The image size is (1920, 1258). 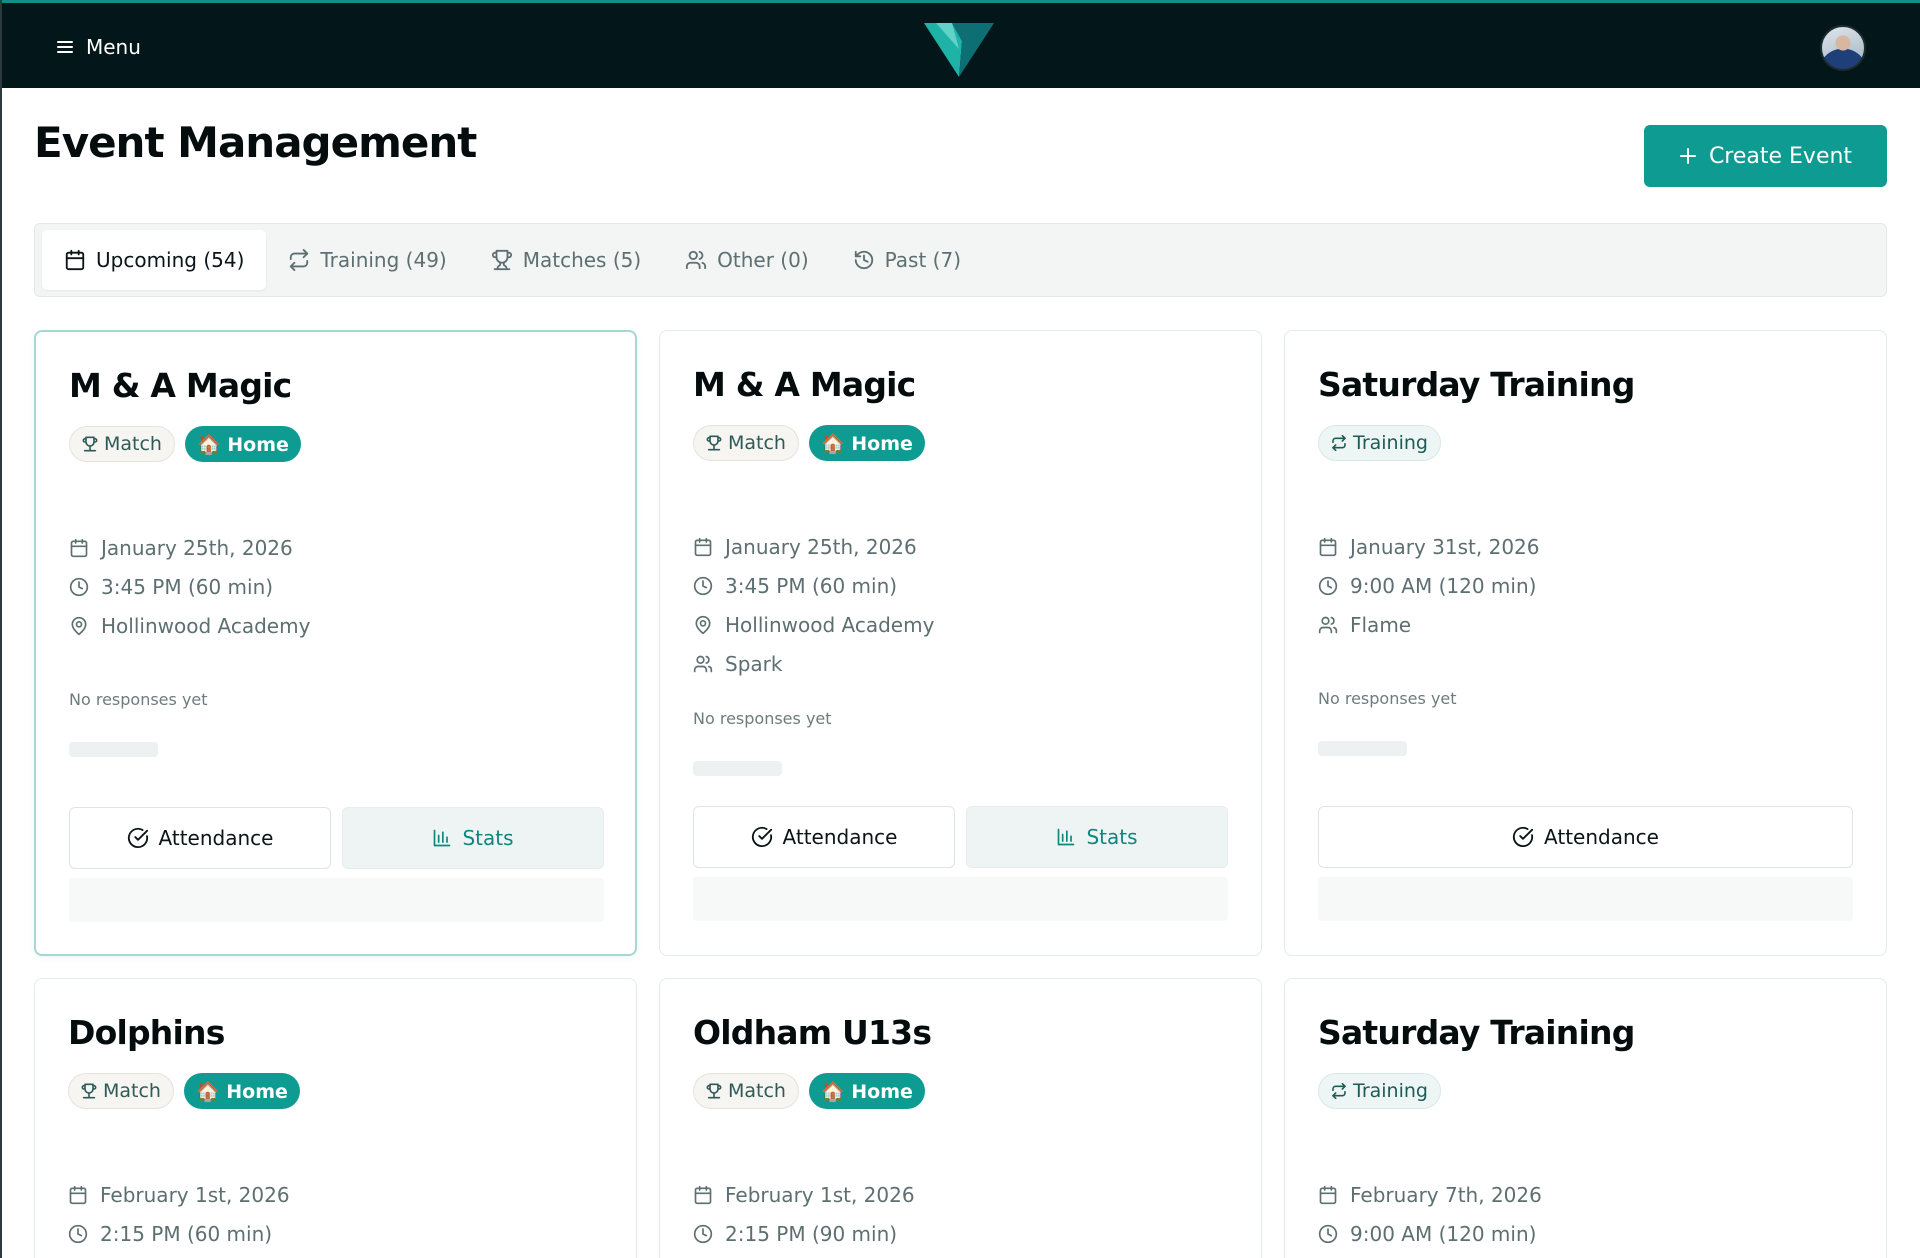 I want to click on responses-status: No responses yet, so click(x=138, y=699).